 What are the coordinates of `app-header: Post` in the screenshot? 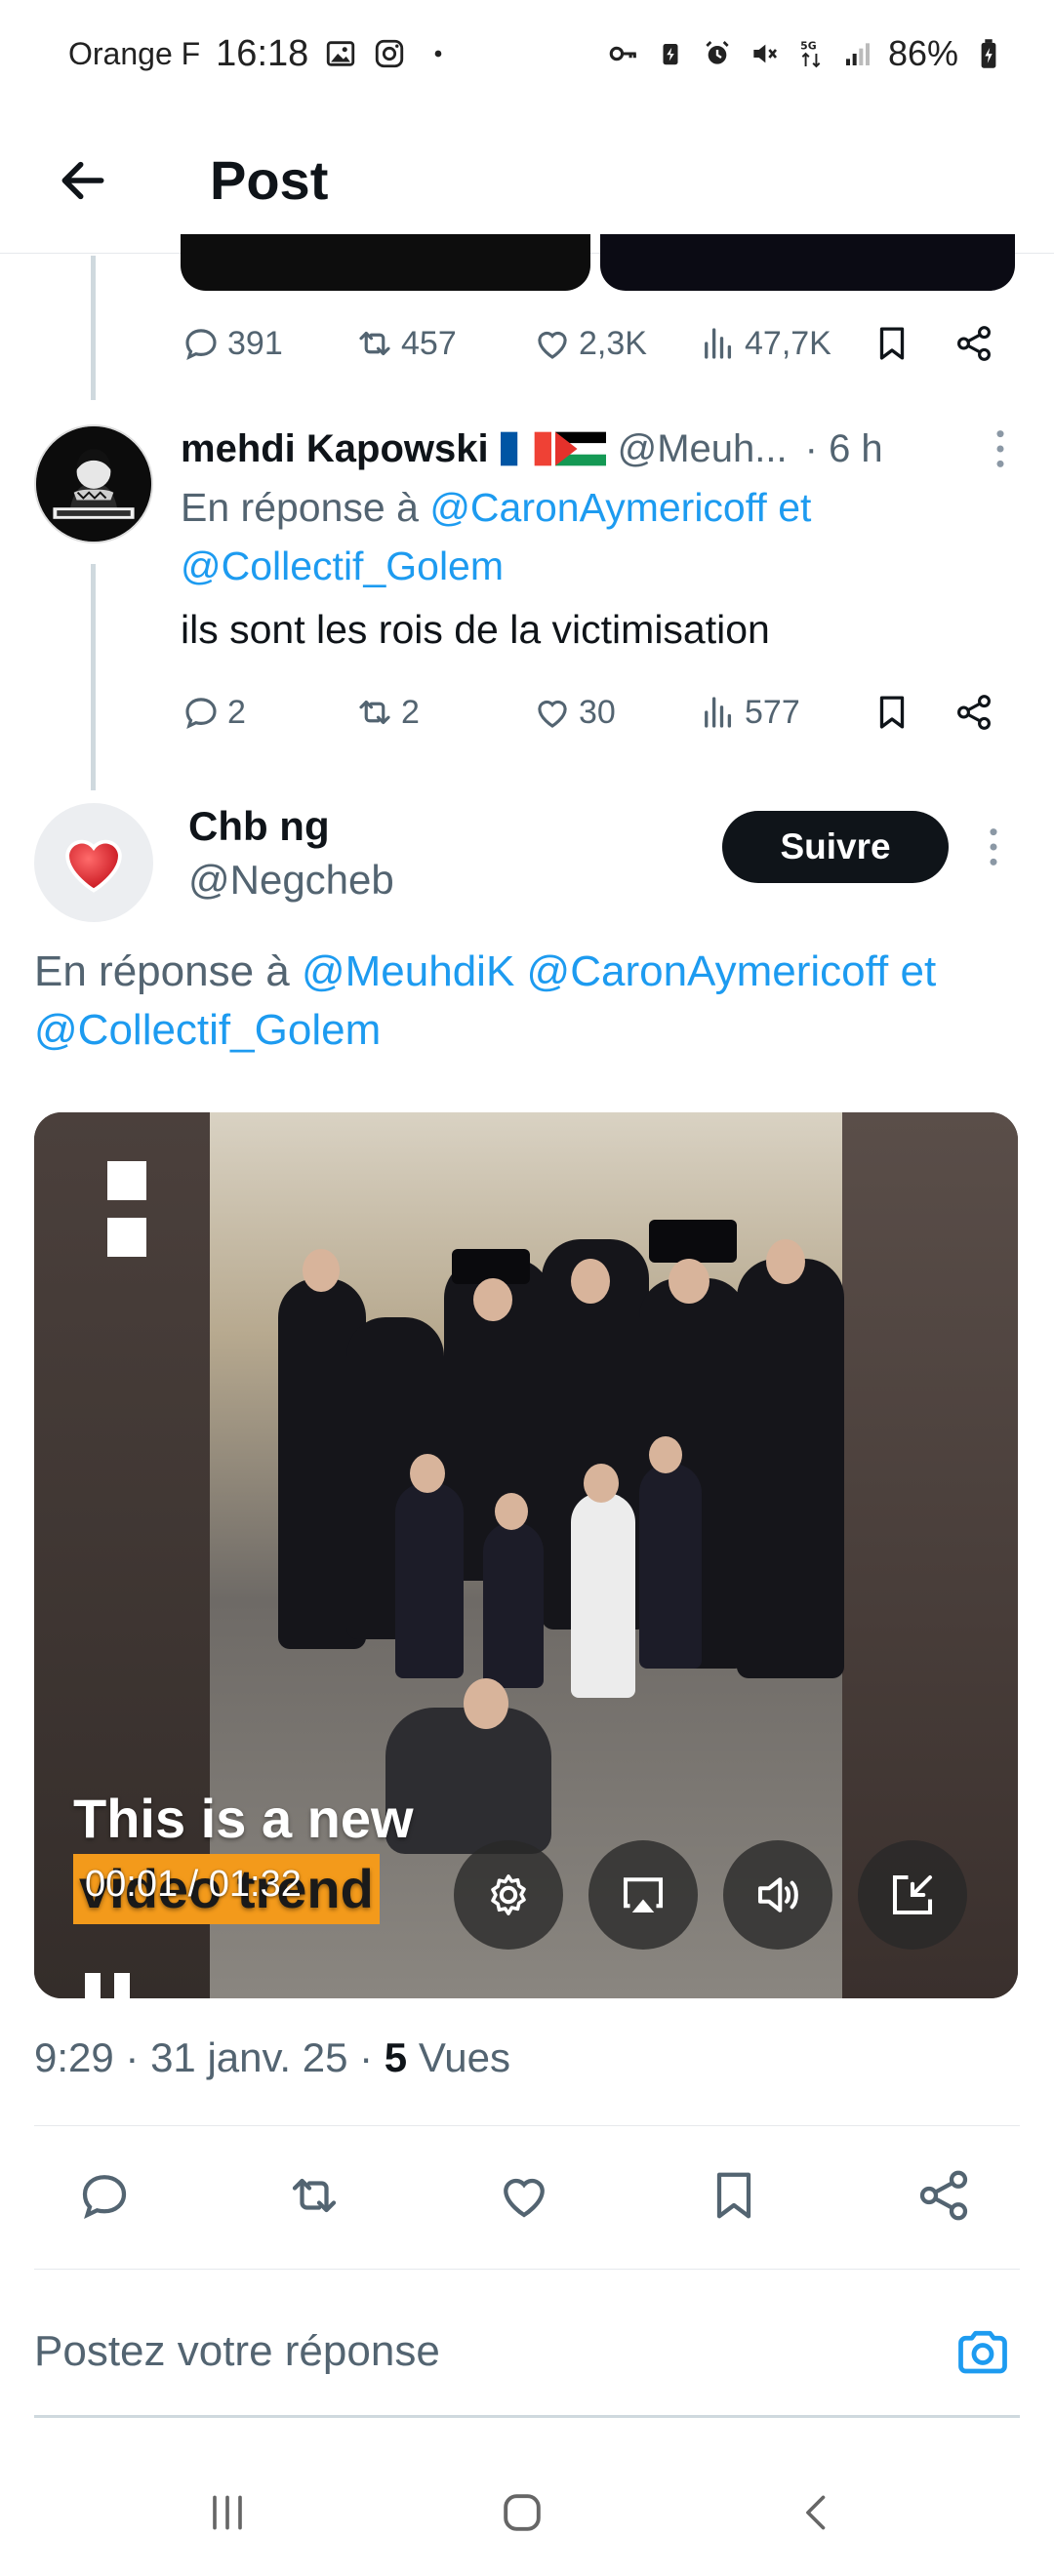 It's located at (527, 180).